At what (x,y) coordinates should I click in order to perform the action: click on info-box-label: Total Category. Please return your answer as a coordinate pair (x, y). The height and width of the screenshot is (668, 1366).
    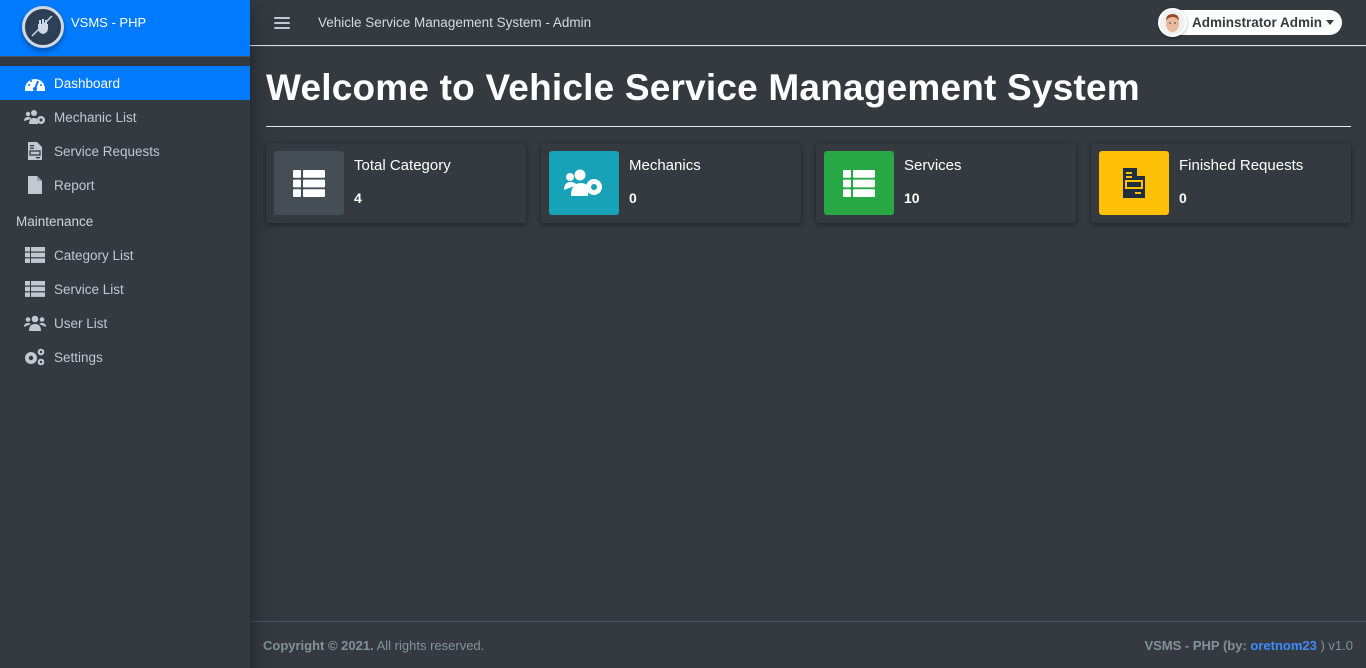
    Looking at the image, I should click on (402, 165).